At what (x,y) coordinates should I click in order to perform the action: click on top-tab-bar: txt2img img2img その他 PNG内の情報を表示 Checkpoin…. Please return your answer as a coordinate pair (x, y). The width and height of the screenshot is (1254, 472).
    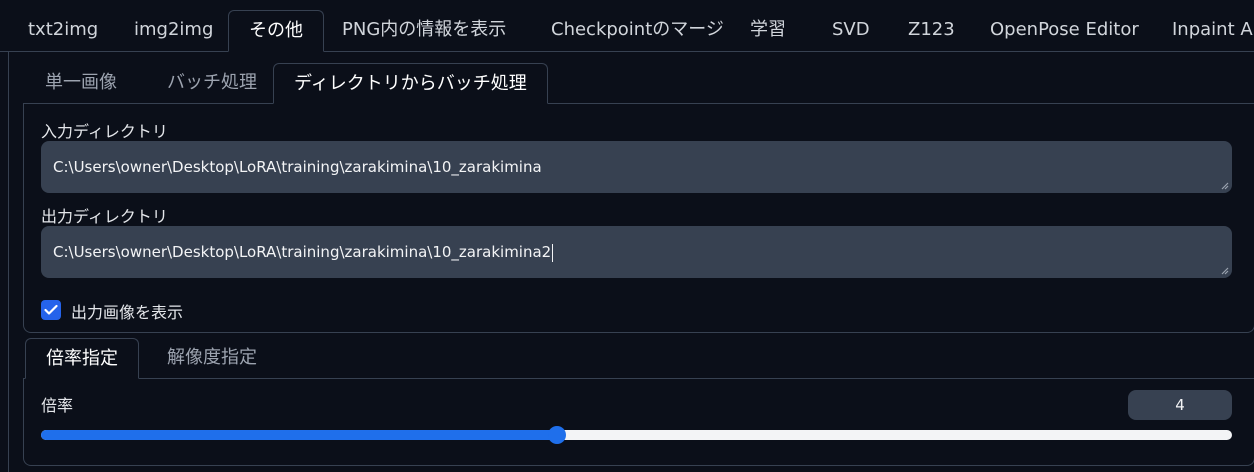
    Looking at the image, I should click on (627, 31).